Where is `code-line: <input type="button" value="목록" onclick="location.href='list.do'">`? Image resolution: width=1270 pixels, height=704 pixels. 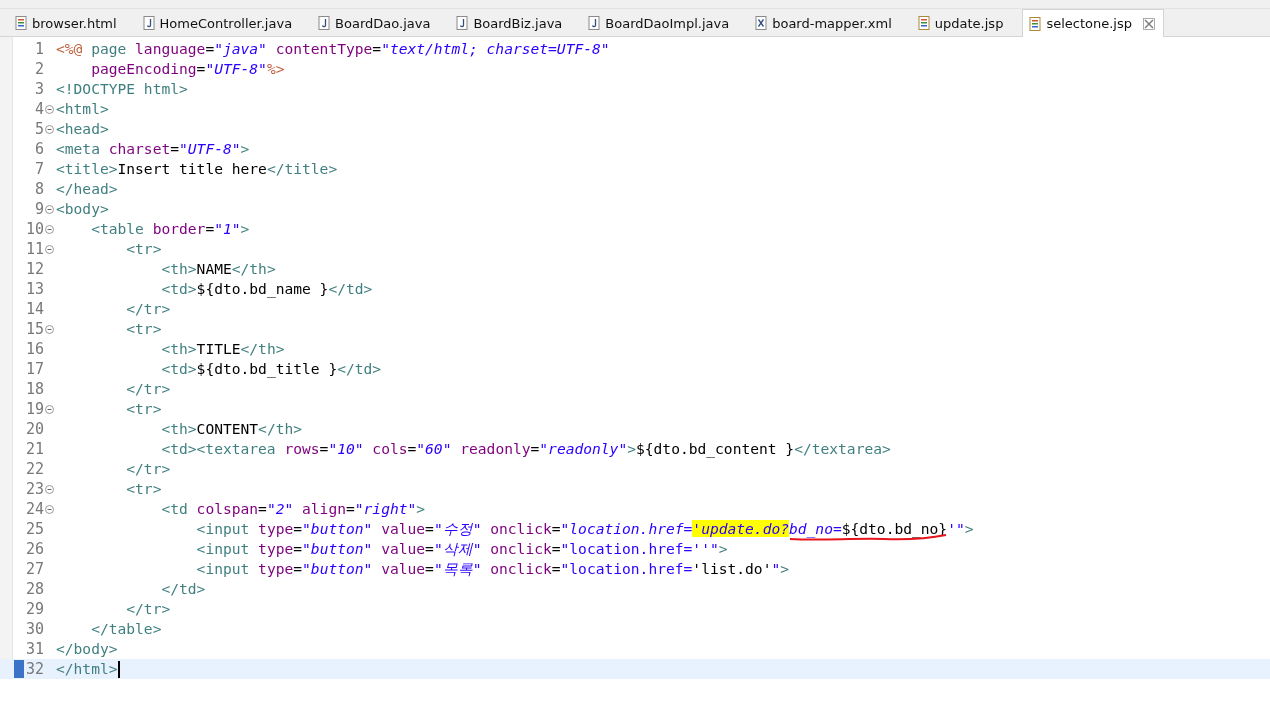
code-line: <input type="button" value="목록" onclick="location.href='list.do'"> is located at coordinates (492, 568).